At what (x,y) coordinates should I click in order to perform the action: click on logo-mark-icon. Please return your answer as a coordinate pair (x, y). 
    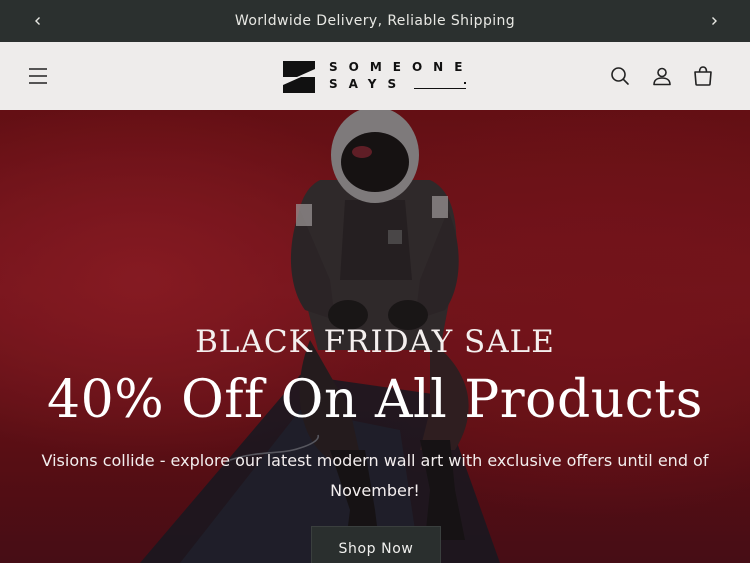
    Looking at the image, I should click on (299, 77).